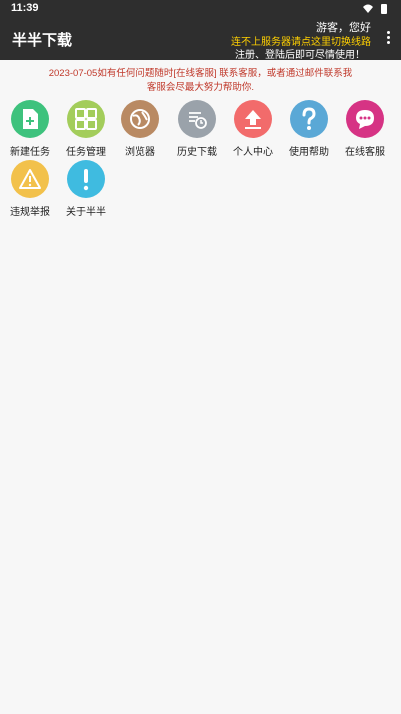 The width and height of the screenshot is (401, 714). Describe the element at coordinates (365, 119) in the screenshot. I see `online-service-icon` at that location.